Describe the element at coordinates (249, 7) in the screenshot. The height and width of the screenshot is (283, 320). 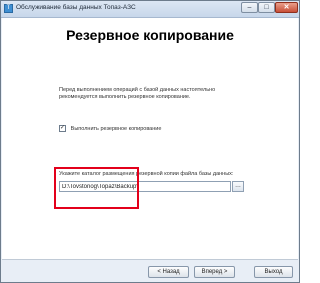
I see `minimize-button: –` at that location.